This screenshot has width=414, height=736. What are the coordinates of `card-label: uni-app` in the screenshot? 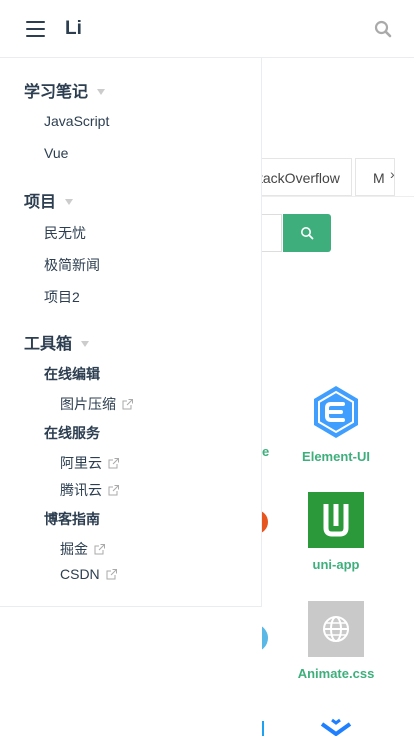 It's located at (336, 564).